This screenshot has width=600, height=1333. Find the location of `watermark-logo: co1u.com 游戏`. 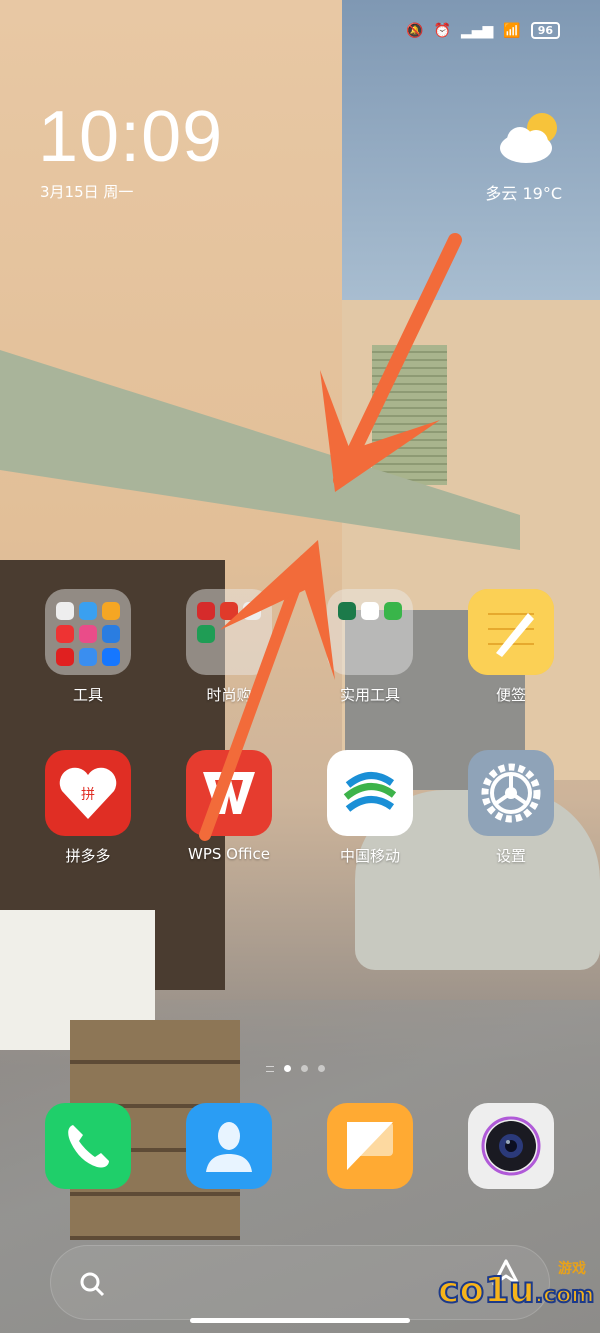

watermark-logo: co1u.com 游戏 is located at coordinates (516, 1286).